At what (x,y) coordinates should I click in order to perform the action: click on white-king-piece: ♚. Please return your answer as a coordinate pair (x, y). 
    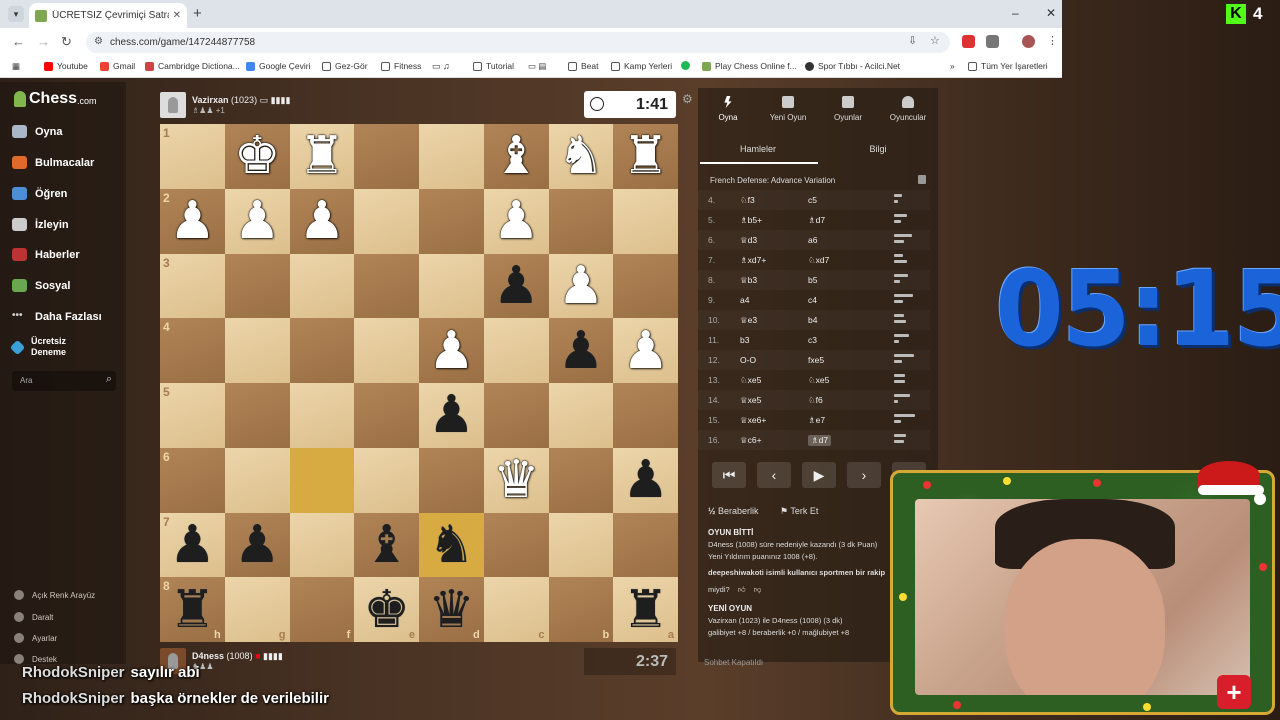
    Looking at the image, I should click on (257, 156).